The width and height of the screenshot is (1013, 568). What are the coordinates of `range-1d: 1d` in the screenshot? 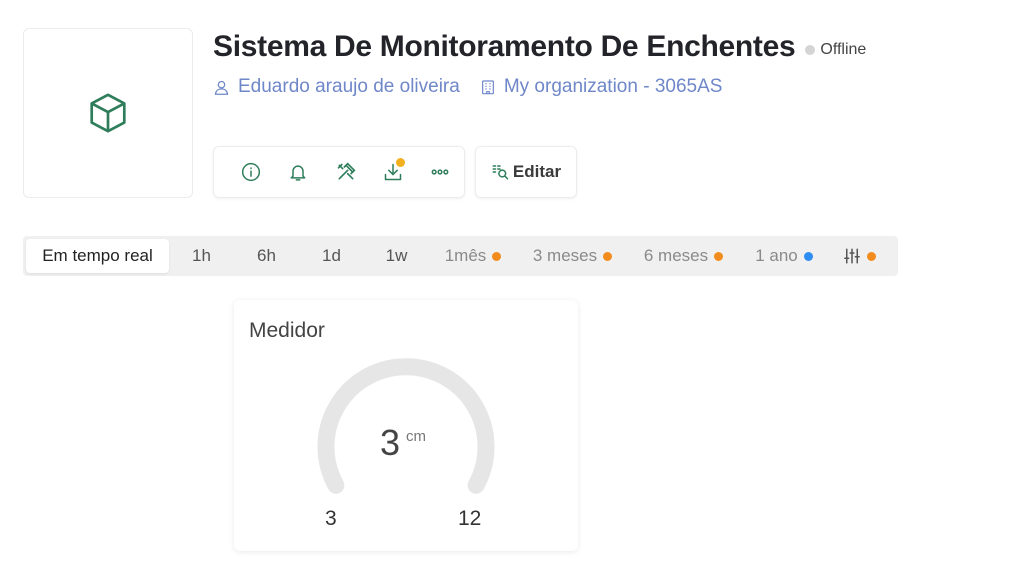 It's located at (331, 256).